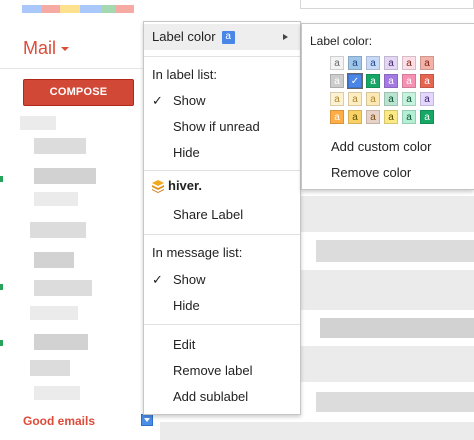 The height and width of the screenshot is (440, 474). I want to click on menu-item-remove-color: Remove color, so click(388, 173).